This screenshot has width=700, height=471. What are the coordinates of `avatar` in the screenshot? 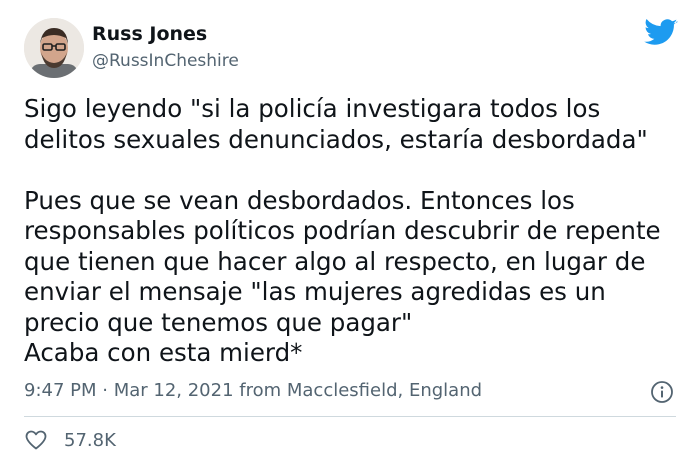 It's located at (54, 48).